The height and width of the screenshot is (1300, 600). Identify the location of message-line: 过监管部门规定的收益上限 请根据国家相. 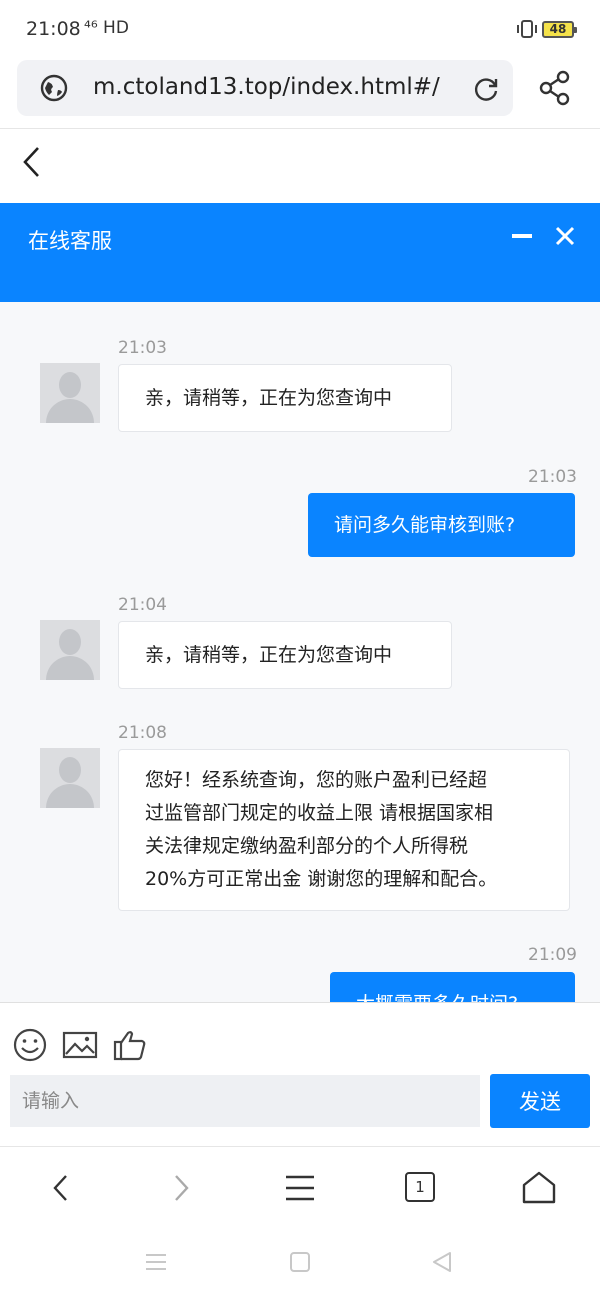
(319, 813).